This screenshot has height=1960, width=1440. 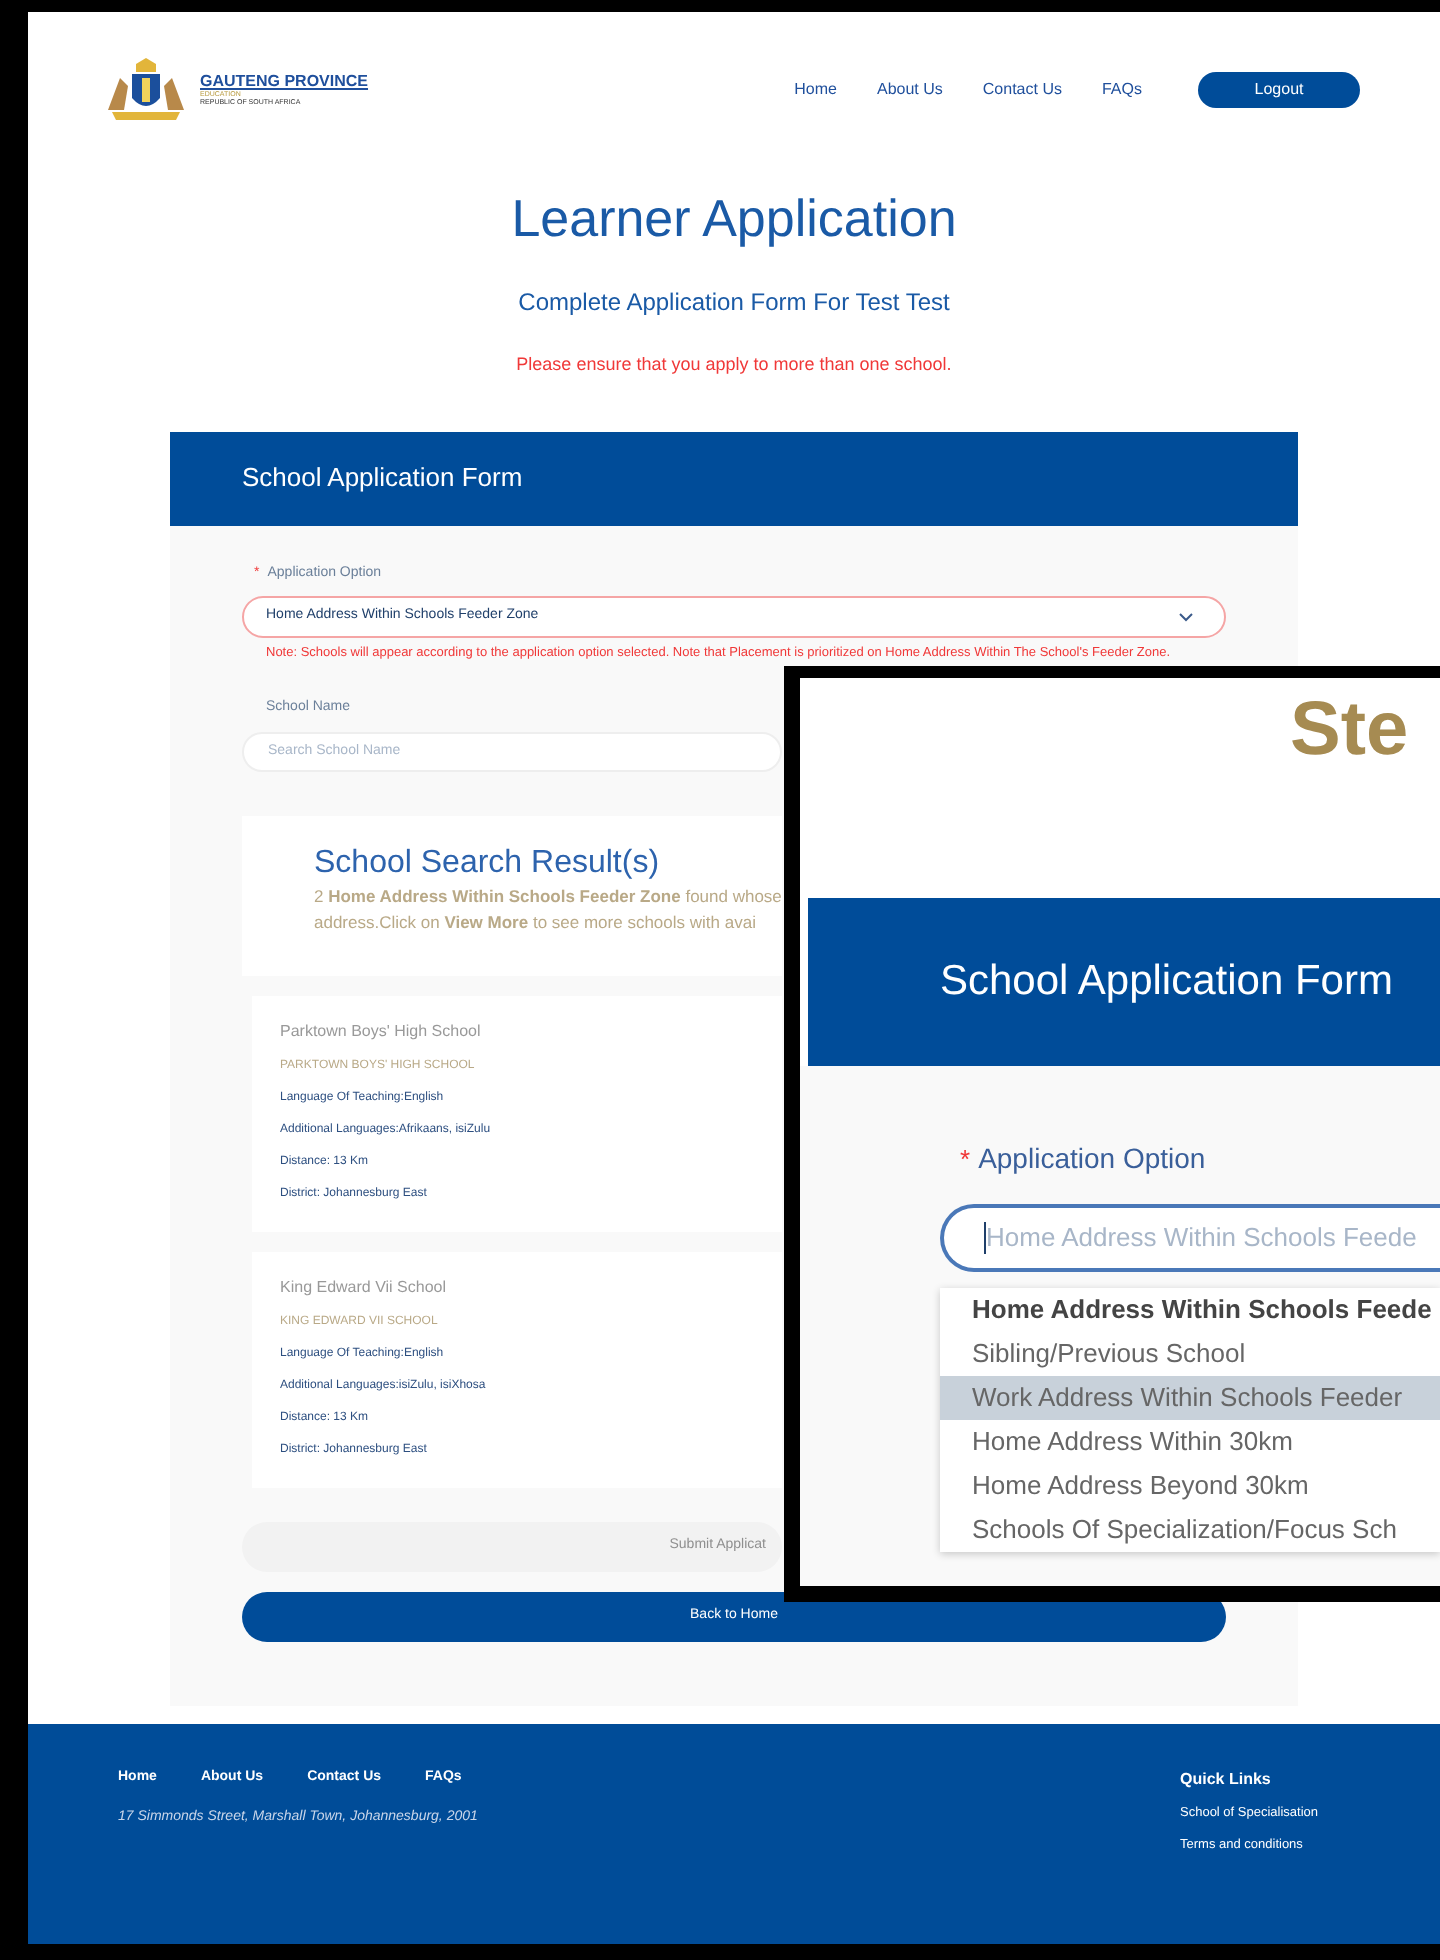 I want to click on school-name: King Edward Vii School, so click(x=364, y=1287).